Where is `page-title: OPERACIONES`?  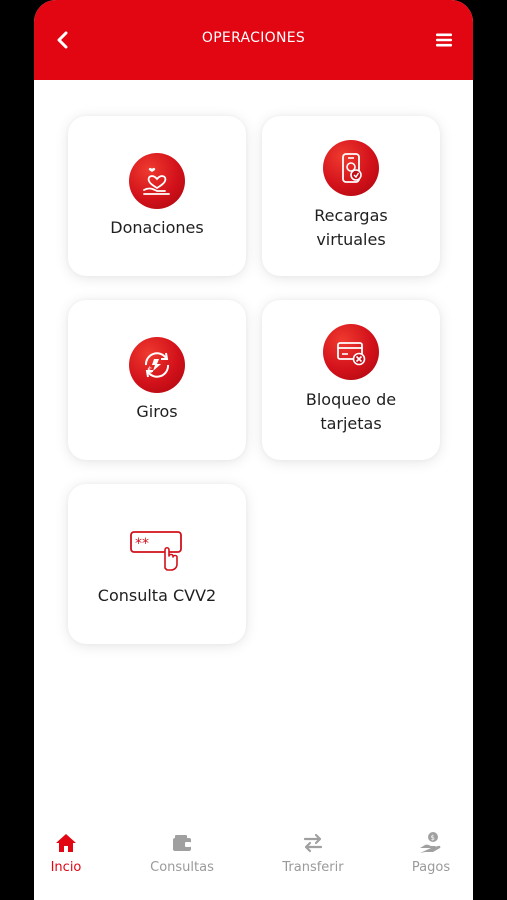
page-title: OPERACIONES is located at coordinates (253, 38).